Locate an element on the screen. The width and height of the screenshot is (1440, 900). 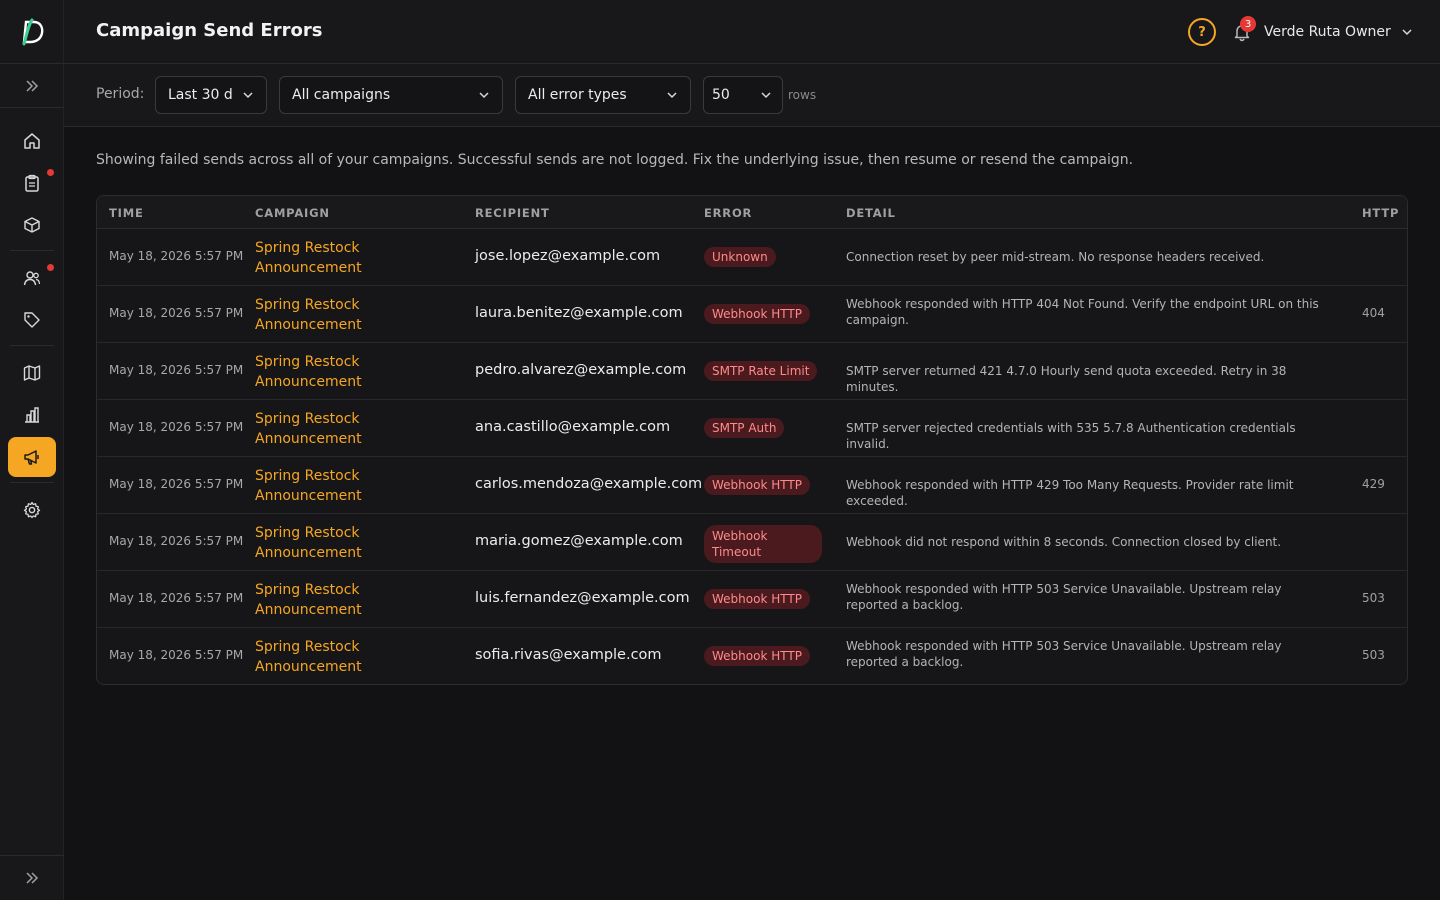
cell-recipient: laura.benitez@example.com is located at coordinates (579, 313).